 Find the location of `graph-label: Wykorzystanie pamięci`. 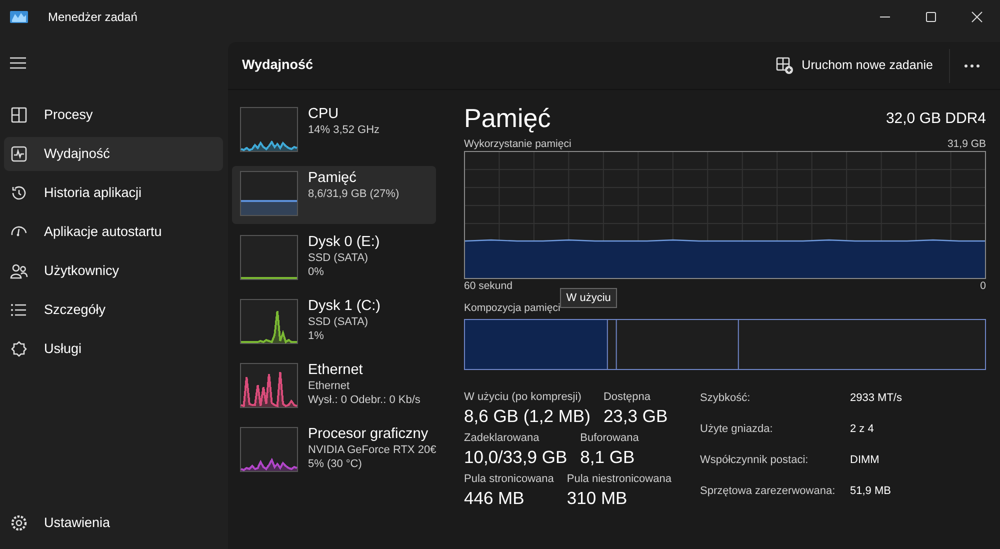

graph-label: Wykorzystanie pamięci is located at coordinates (518, 144).